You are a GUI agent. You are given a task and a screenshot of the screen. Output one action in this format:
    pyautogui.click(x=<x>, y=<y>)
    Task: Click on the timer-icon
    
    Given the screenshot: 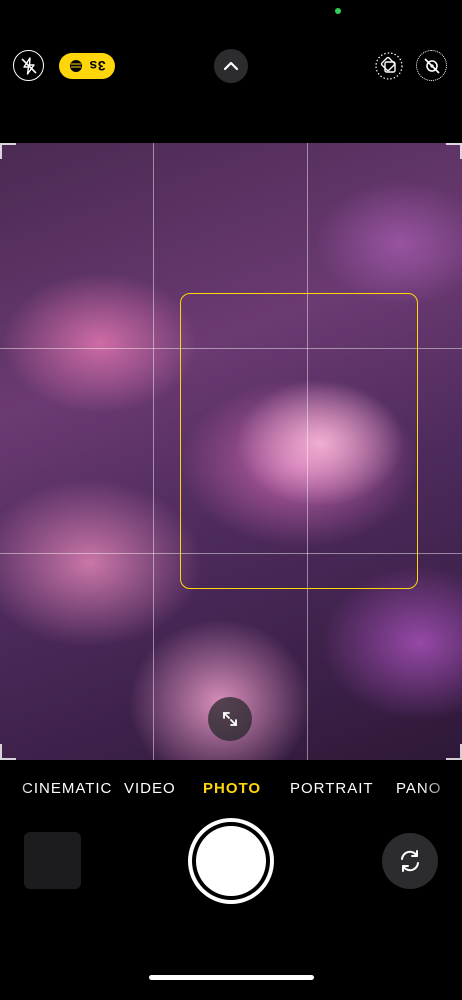 What is the action you would take?
    pyautogui.click(x=75, y=66)
    